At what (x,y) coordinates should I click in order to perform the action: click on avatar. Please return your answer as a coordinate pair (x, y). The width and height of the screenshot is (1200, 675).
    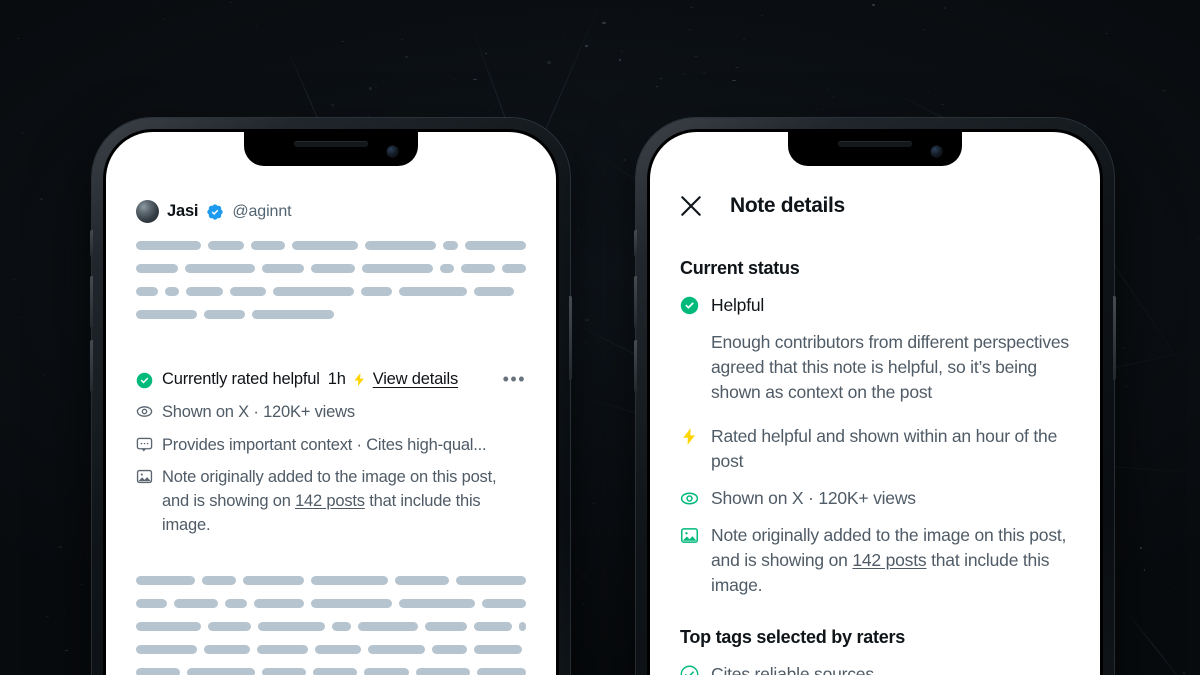
    Looking at the image, I should click on (147, 211).